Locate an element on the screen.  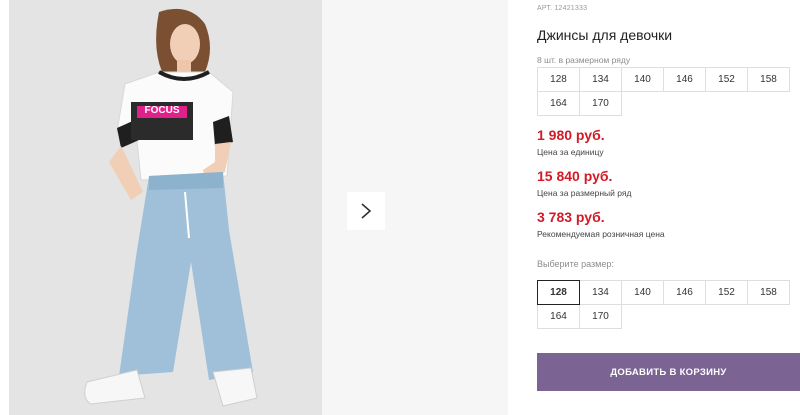
chevron-right-icon is located at coordinates (366, 211).